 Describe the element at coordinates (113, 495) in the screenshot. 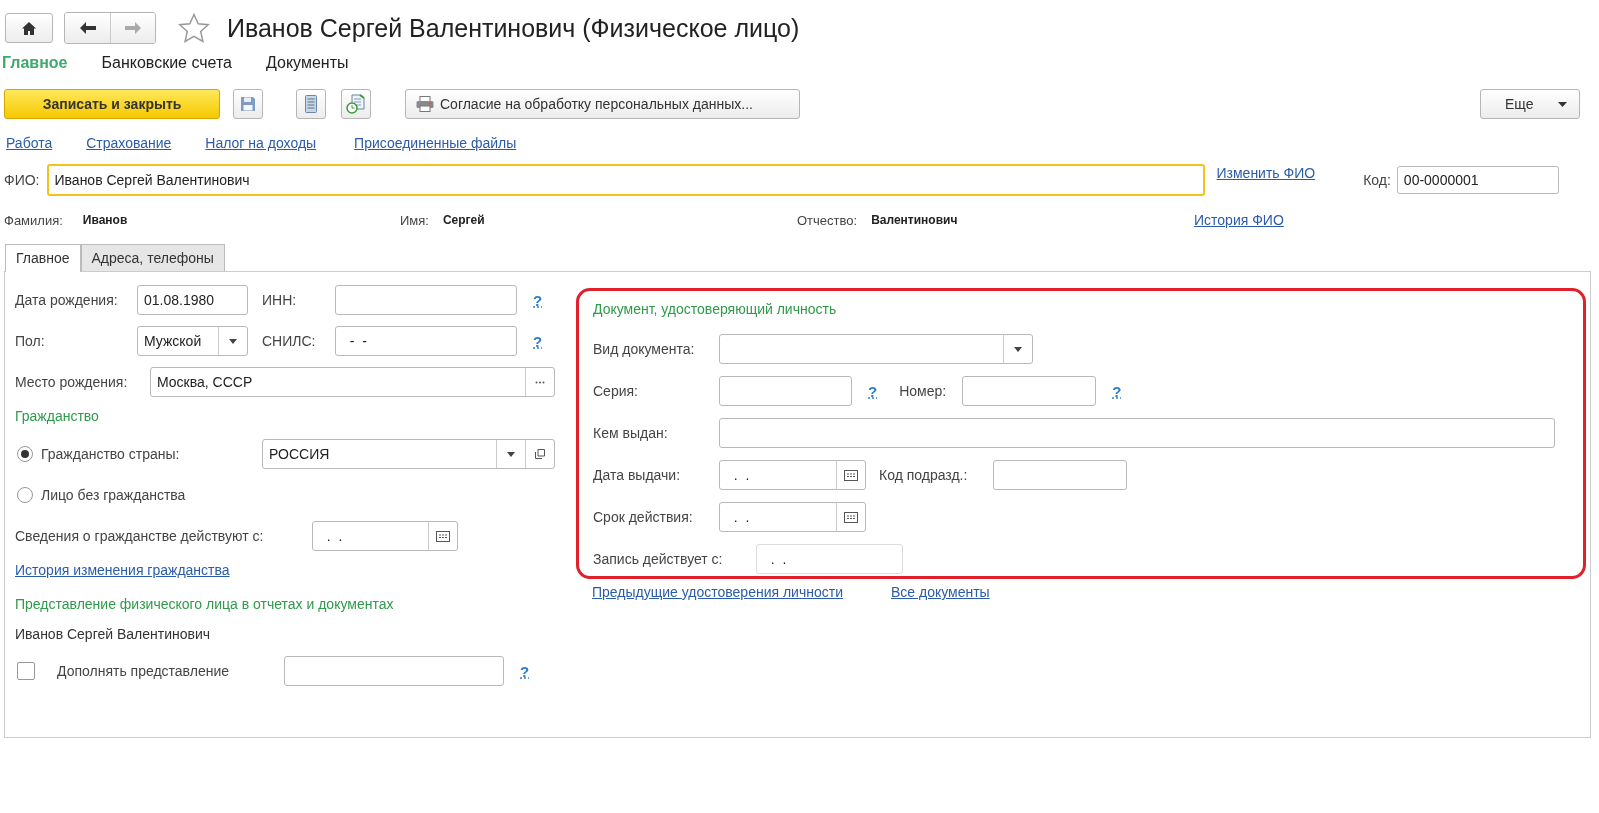

I see `radio-label: Лицо без гражданства` at that location.